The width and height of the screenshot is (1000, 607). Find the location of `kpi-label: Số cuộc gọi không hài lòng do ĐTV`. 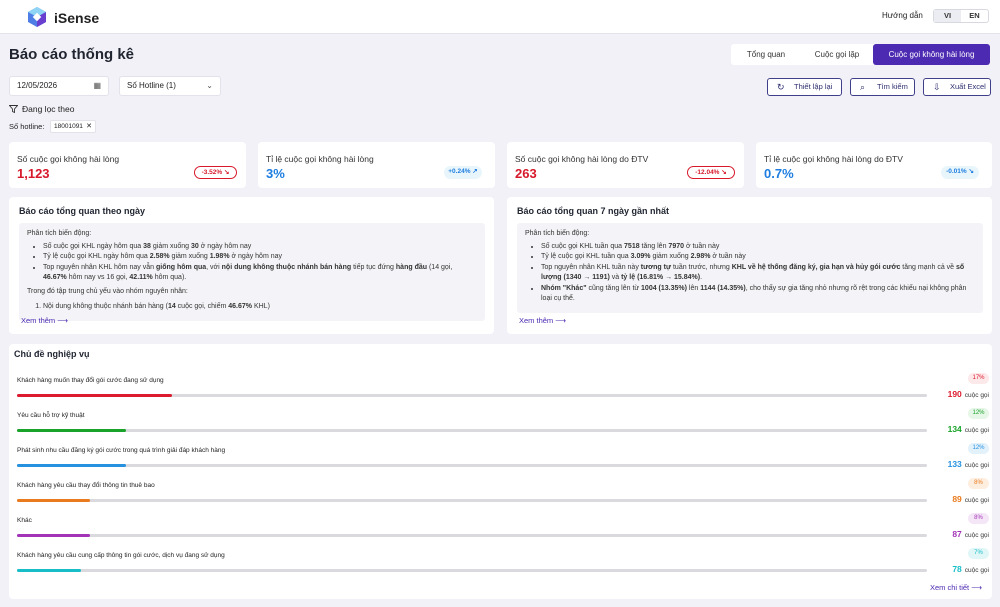

kpi-label: Số cuộc gọi không hài lòng do ĐTV is located at coordinates (582, 159).